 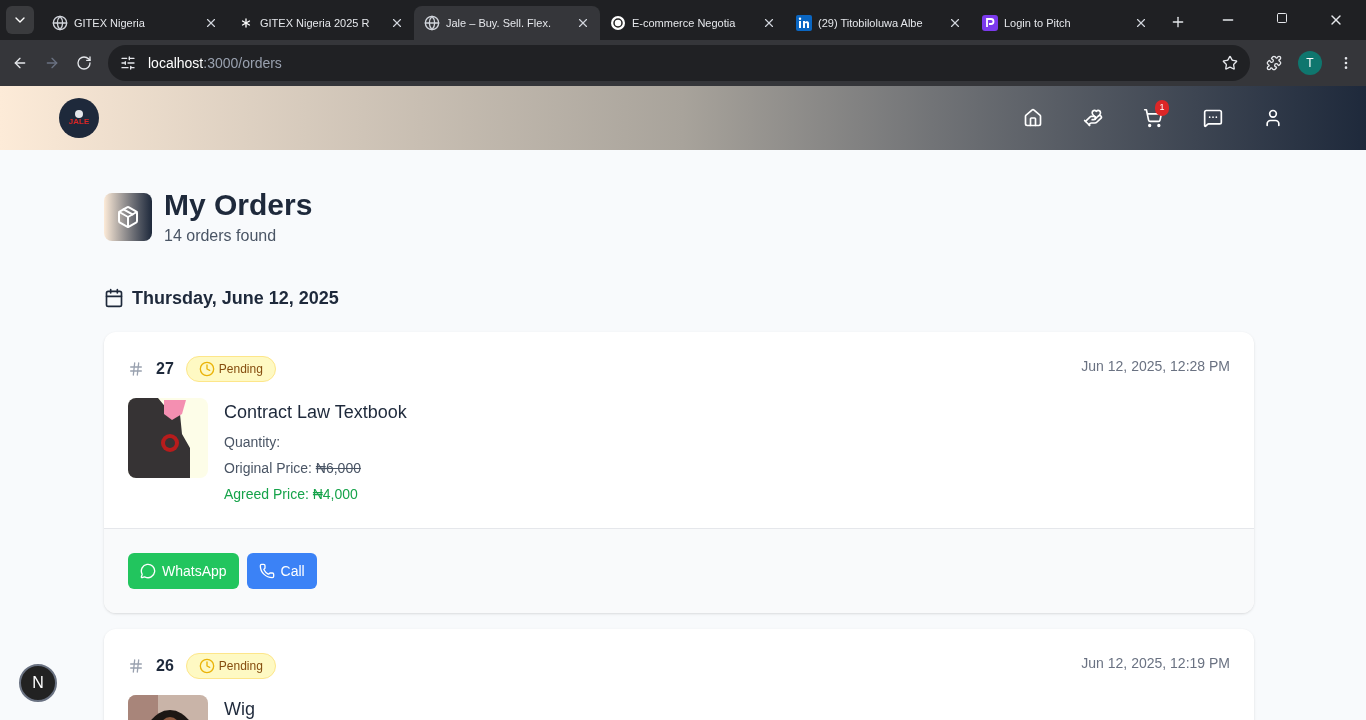 I want to click on order-number: 27, so click(x=165, y=368).